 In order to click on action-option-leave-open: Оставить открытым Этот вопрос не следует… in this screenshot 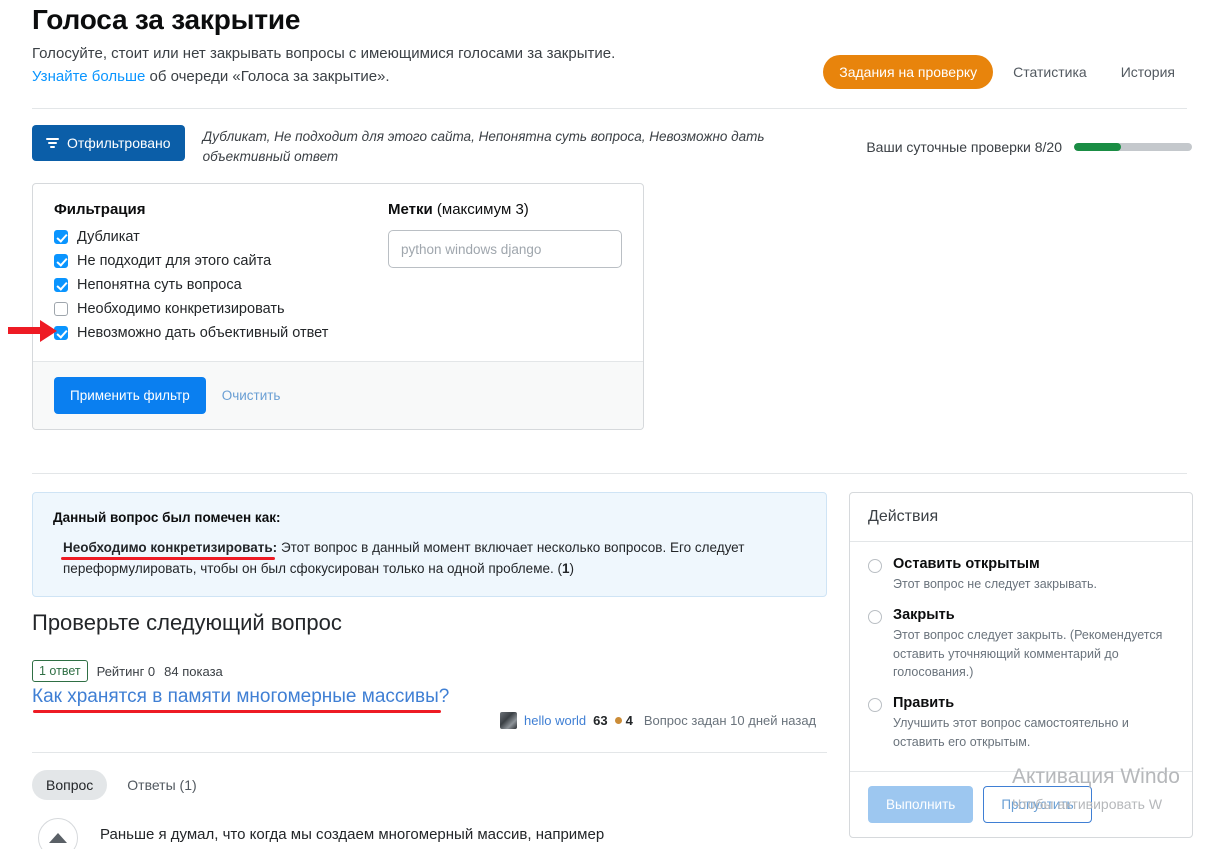, I will do `click(1021, 575)`.